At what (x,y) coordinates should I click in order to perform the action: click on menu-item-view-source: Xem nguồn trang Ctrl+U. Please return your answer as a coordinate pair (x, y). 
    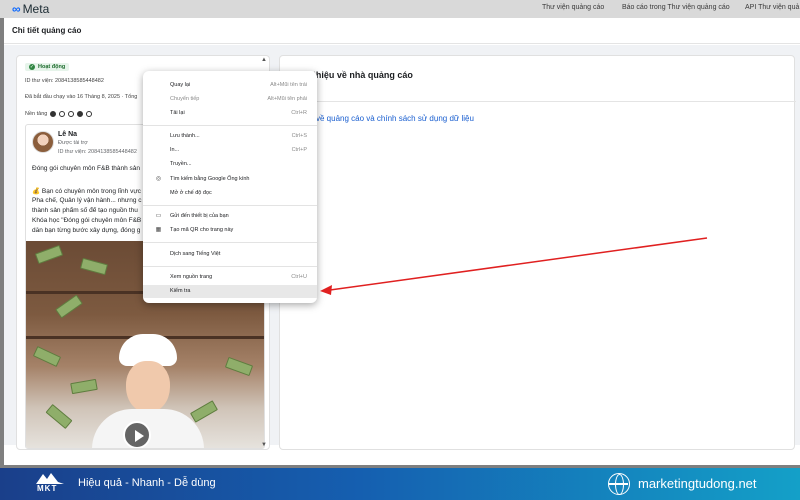
    Looking at the image, I should click on (230, 277).